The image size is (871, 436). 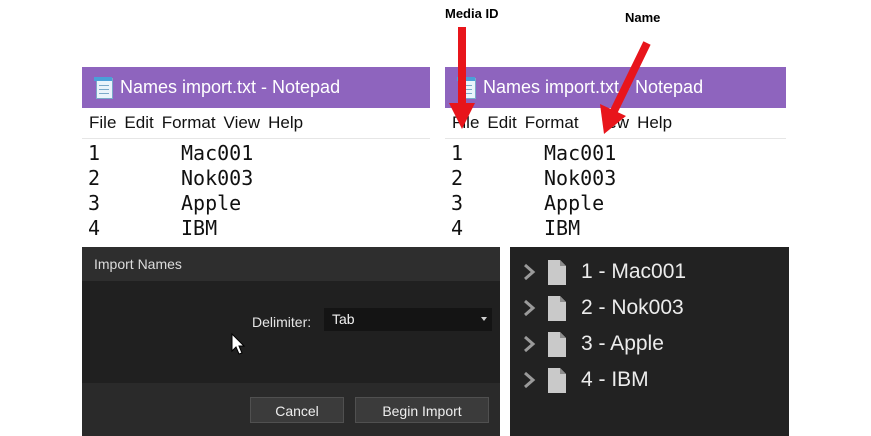 What do you see at coordinates (622, 343) in the screenshot?
I see `tree-item-label: 3 - Apple` at bounding box center [622, 343].